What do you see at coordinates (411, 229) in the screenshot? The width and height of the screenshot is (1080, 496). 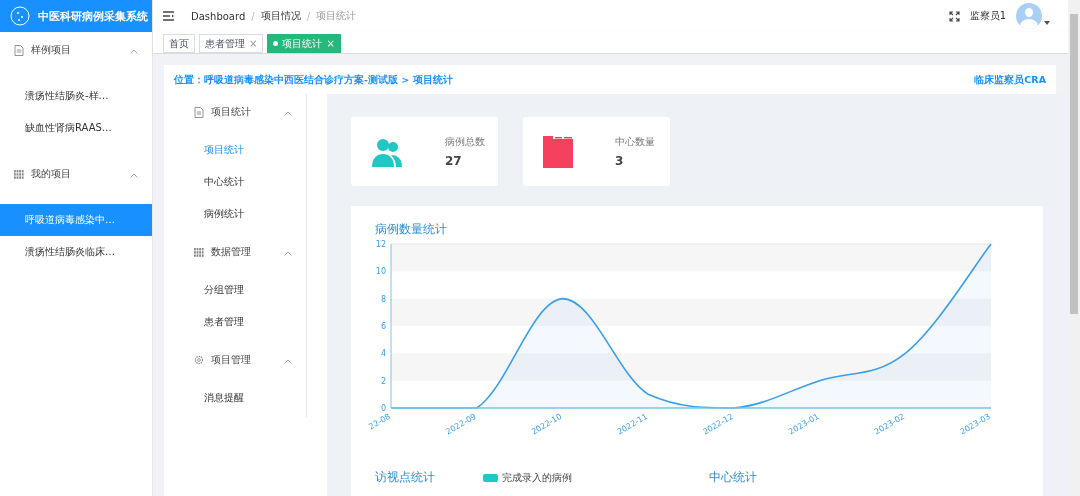 I see `chart-title: 病例数量统计` at bounding box center [411, 229].